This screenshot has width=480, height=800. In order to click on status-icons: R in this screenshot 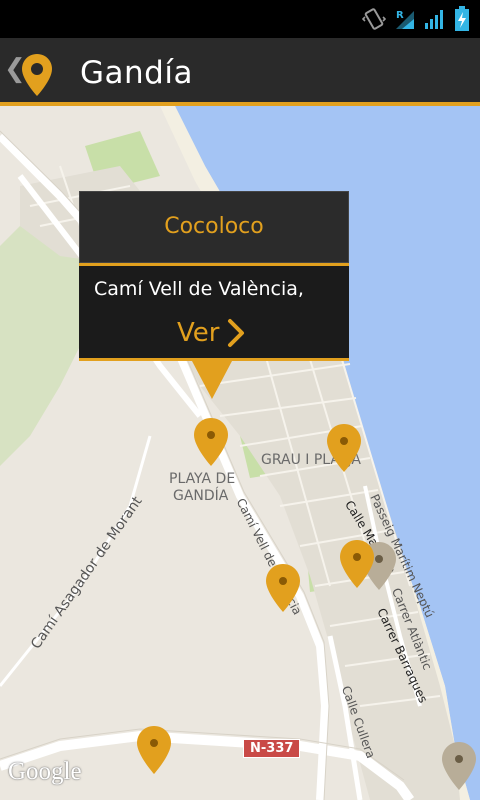, I will do `click(416, 19)`.